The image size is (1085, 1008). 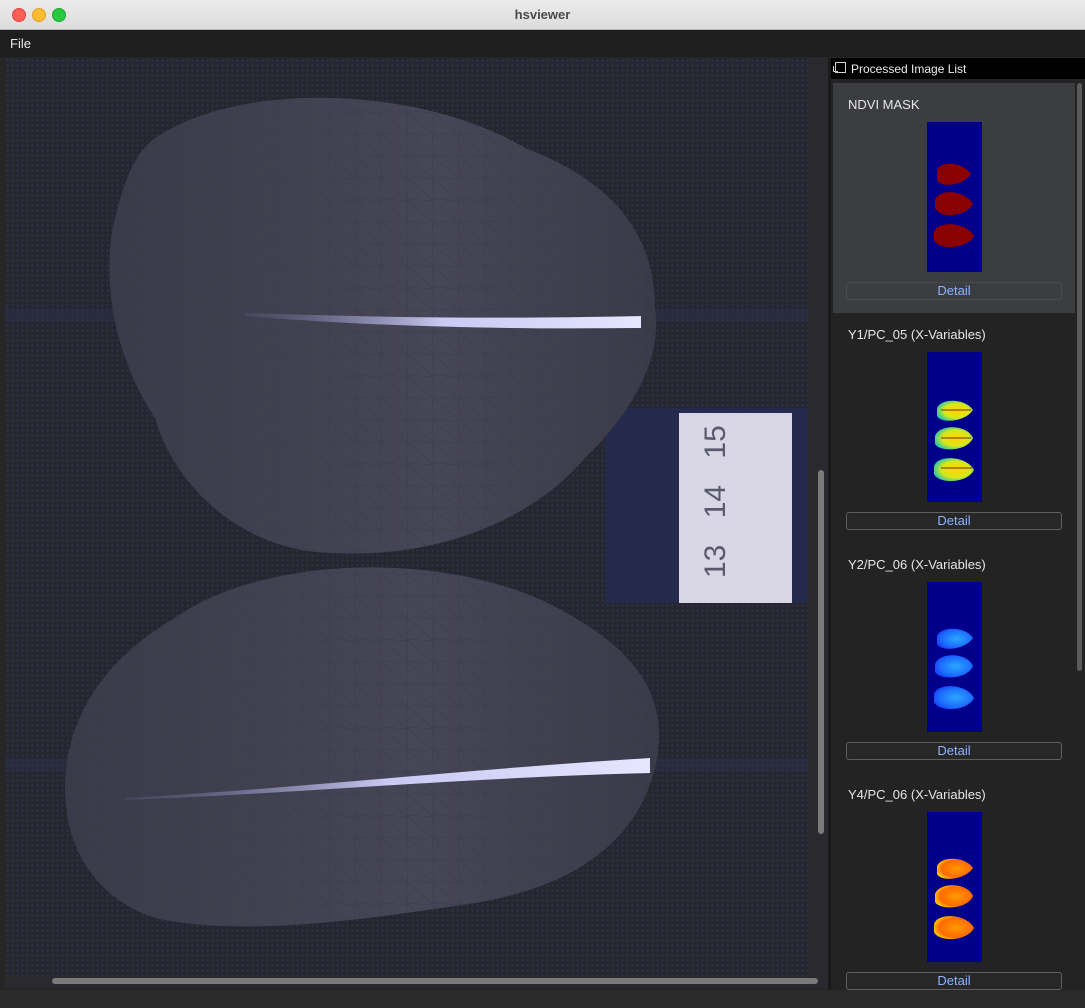 What do you see at coordinates (954, 887) in the screenshot?
I see `y4-pc06-thumbnail` at bounding box center [954, 887].